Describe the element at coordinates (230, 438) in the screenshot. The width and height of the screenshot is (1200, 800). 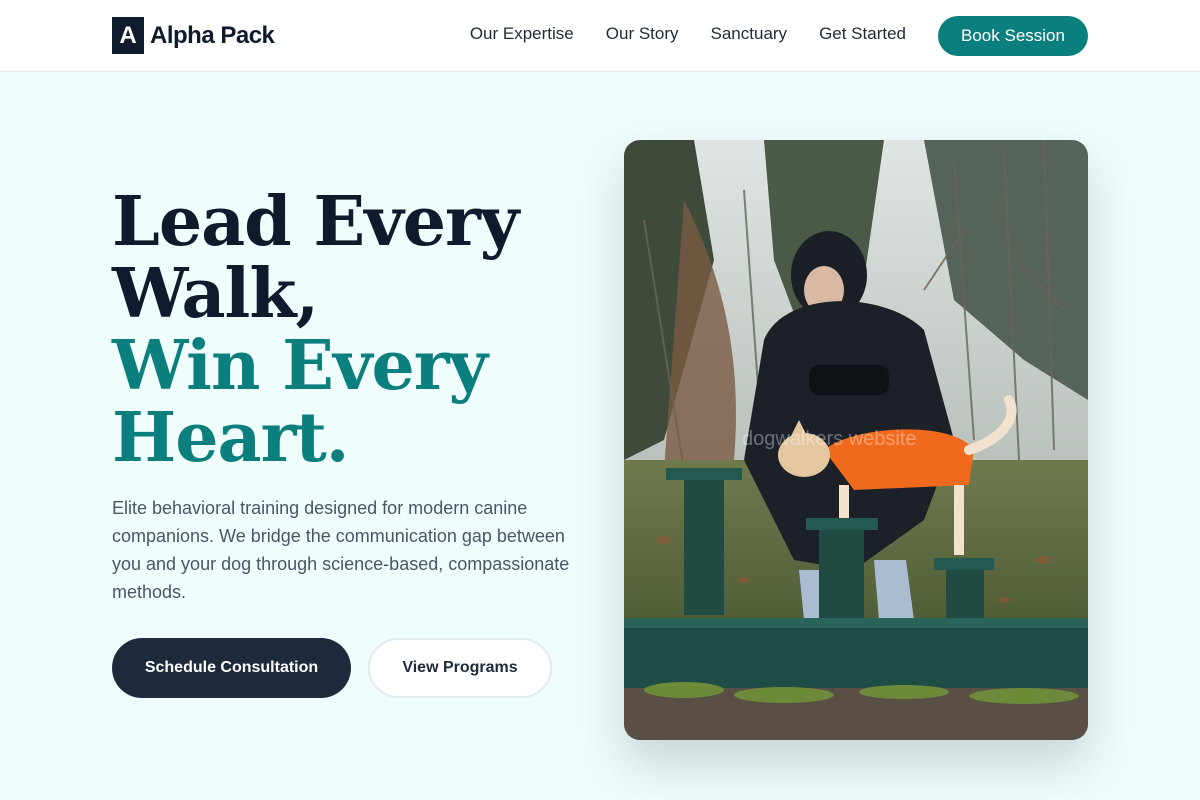
I see `hero-title-accent-line-2: Heart.` at that location.